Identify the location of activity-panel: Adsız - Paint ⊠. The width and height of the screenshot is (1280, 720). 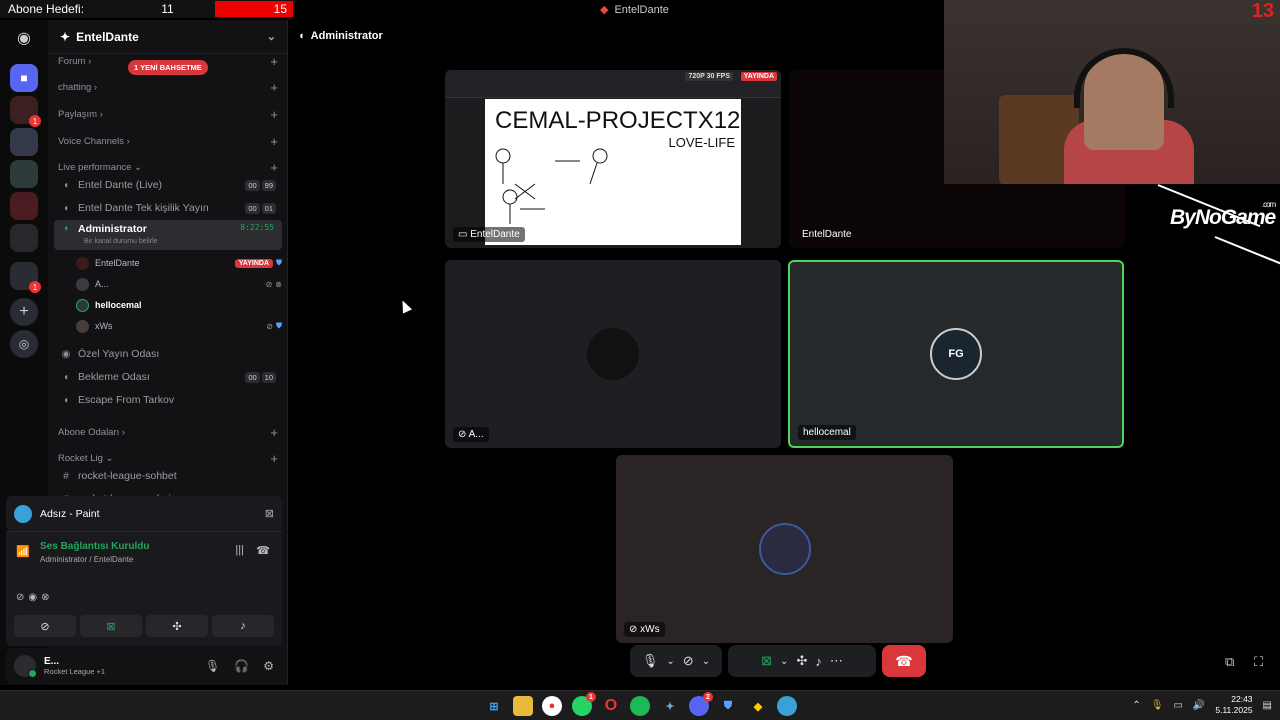
(144, 513).